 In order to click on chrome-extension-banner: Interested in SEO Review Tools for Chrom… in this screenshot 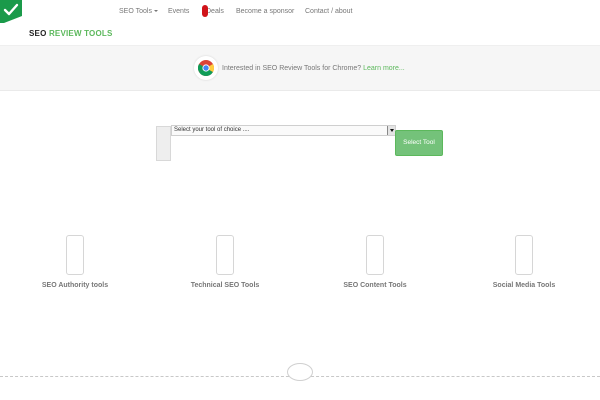, I will do `click(300, 68)`.